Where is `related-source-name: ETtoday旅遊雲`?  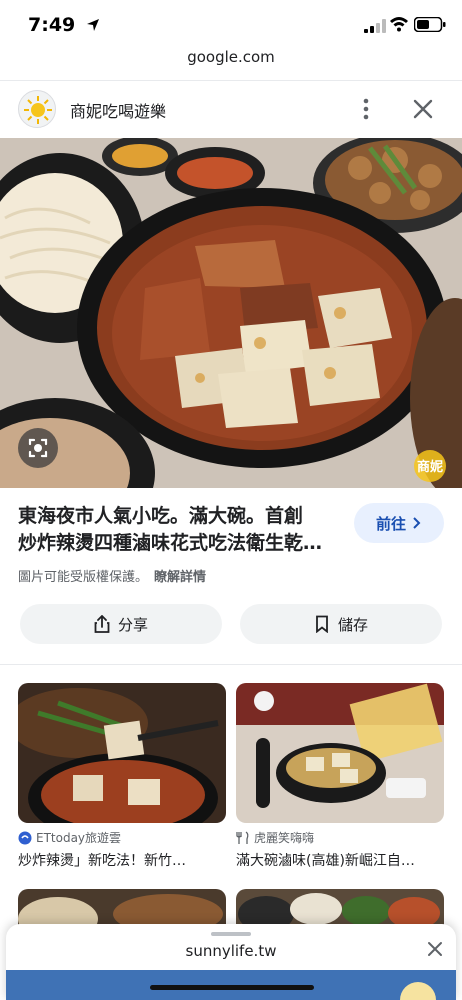
related-source-name: ETtoday旅遊雲 is located at coordinates (79, 838).